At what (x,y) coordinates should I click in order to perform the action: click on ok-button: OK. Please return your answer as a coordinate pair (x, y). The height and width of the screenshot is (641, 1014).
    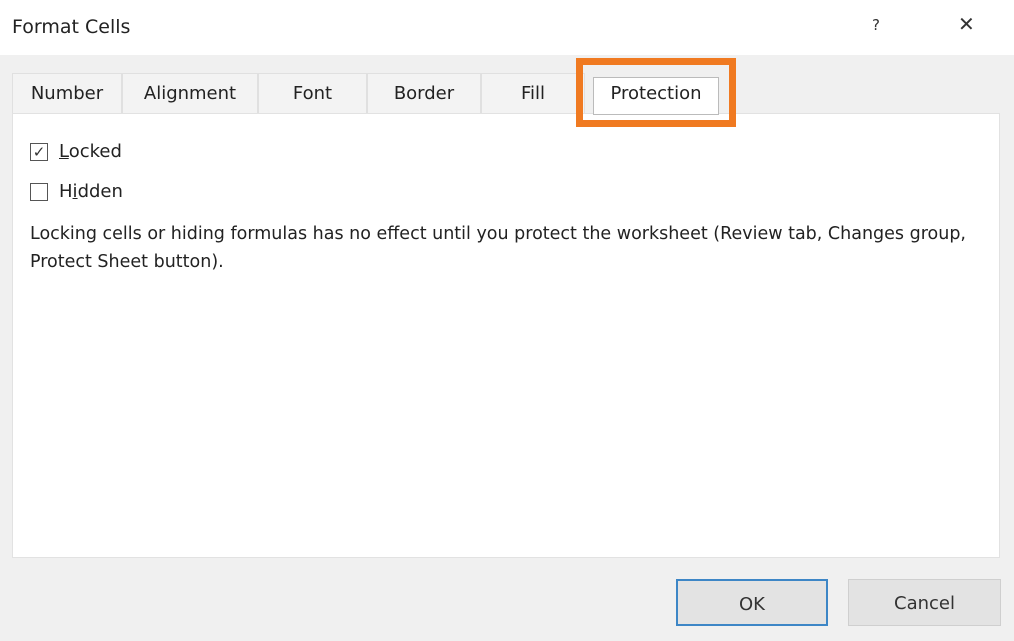
    Looking at the image, I should click on (752, 602).